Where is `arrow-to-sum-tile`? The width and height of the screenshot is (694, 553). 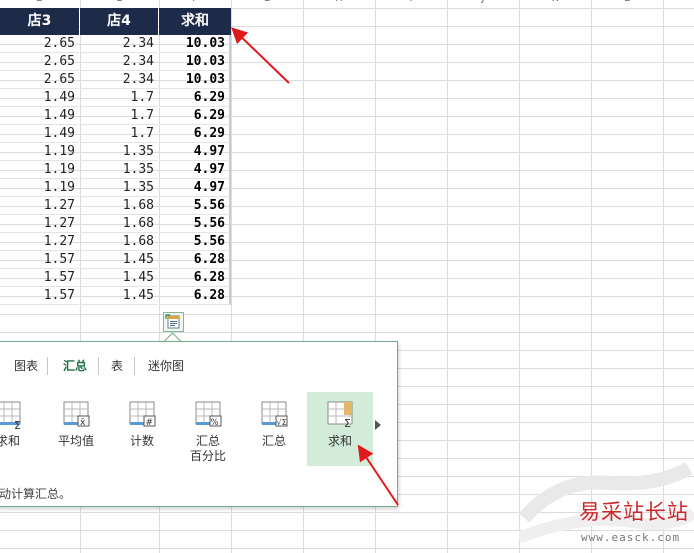
arrow-to-sum-tile is located at coordinates (378, 475).